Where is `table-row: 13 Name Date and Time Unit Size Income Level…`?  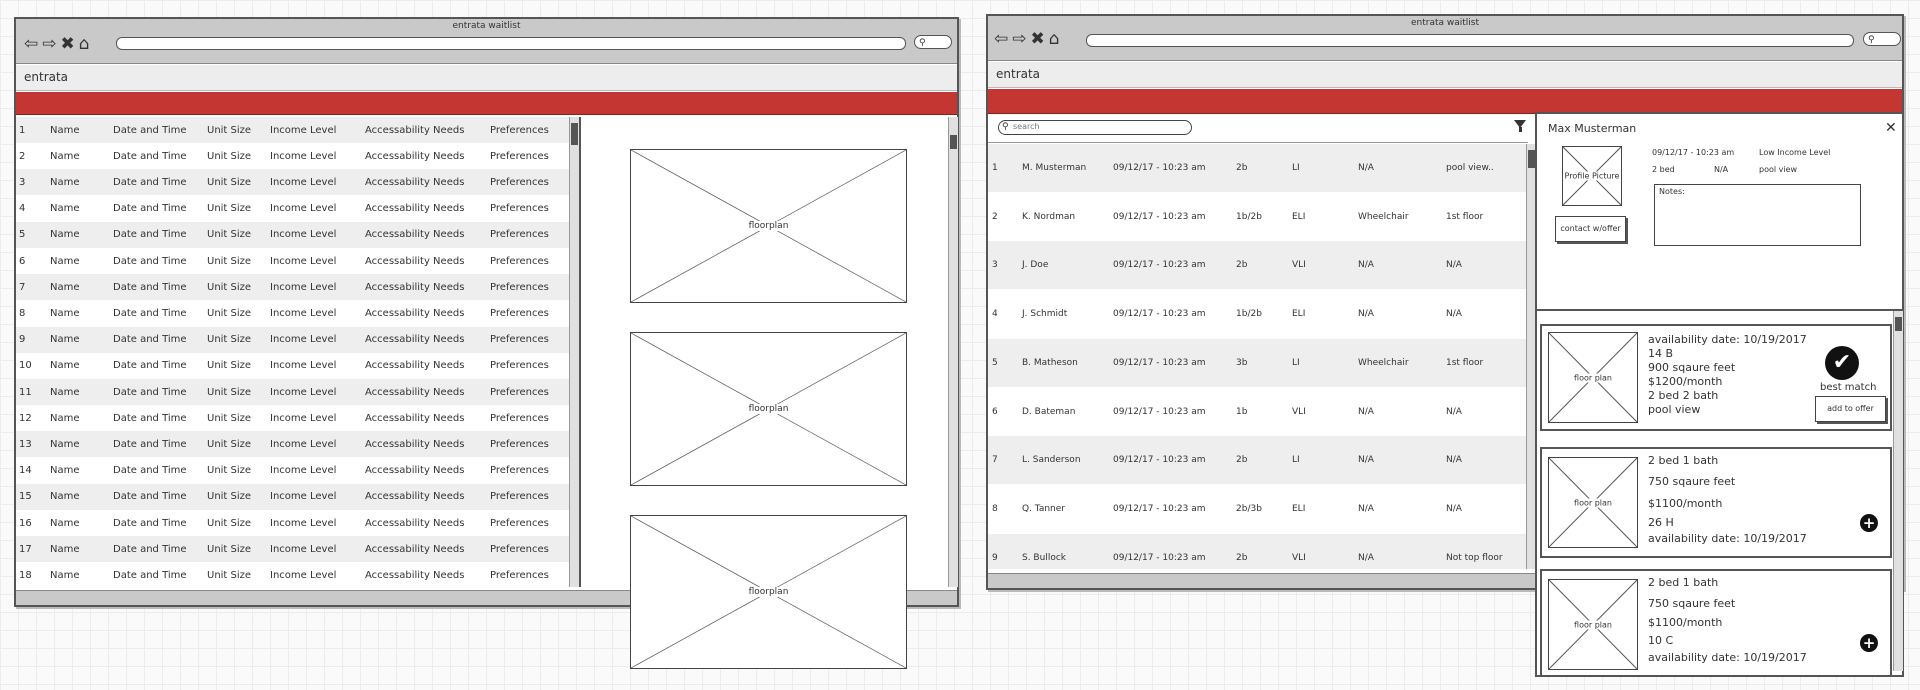 table-row: 13 Name Date and Time Unit Size Income Level… is located at coordinates (292, 444).